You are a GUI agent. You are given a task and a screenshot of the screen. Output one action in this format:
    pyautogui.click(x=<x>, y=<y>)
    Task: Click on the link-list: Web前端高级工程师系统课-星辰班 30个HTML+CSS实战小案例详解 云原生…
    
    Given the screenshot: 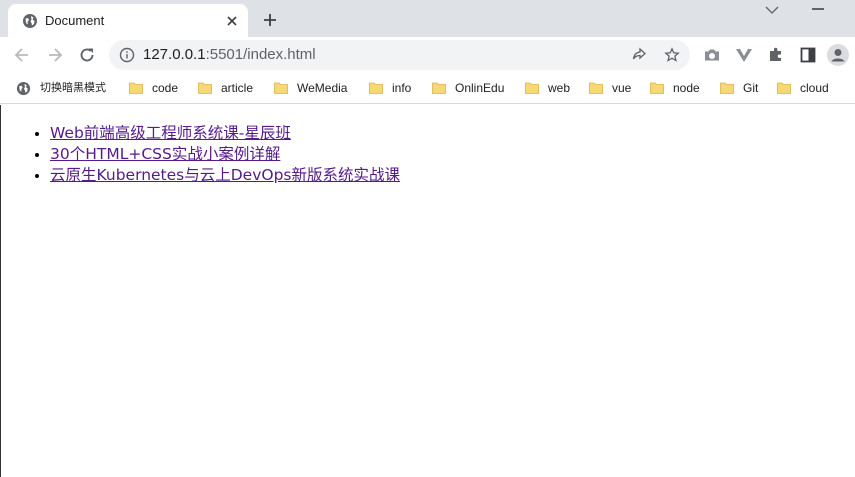 What is the action you would take?
    pyautogui.click(x=225, y=154)
    